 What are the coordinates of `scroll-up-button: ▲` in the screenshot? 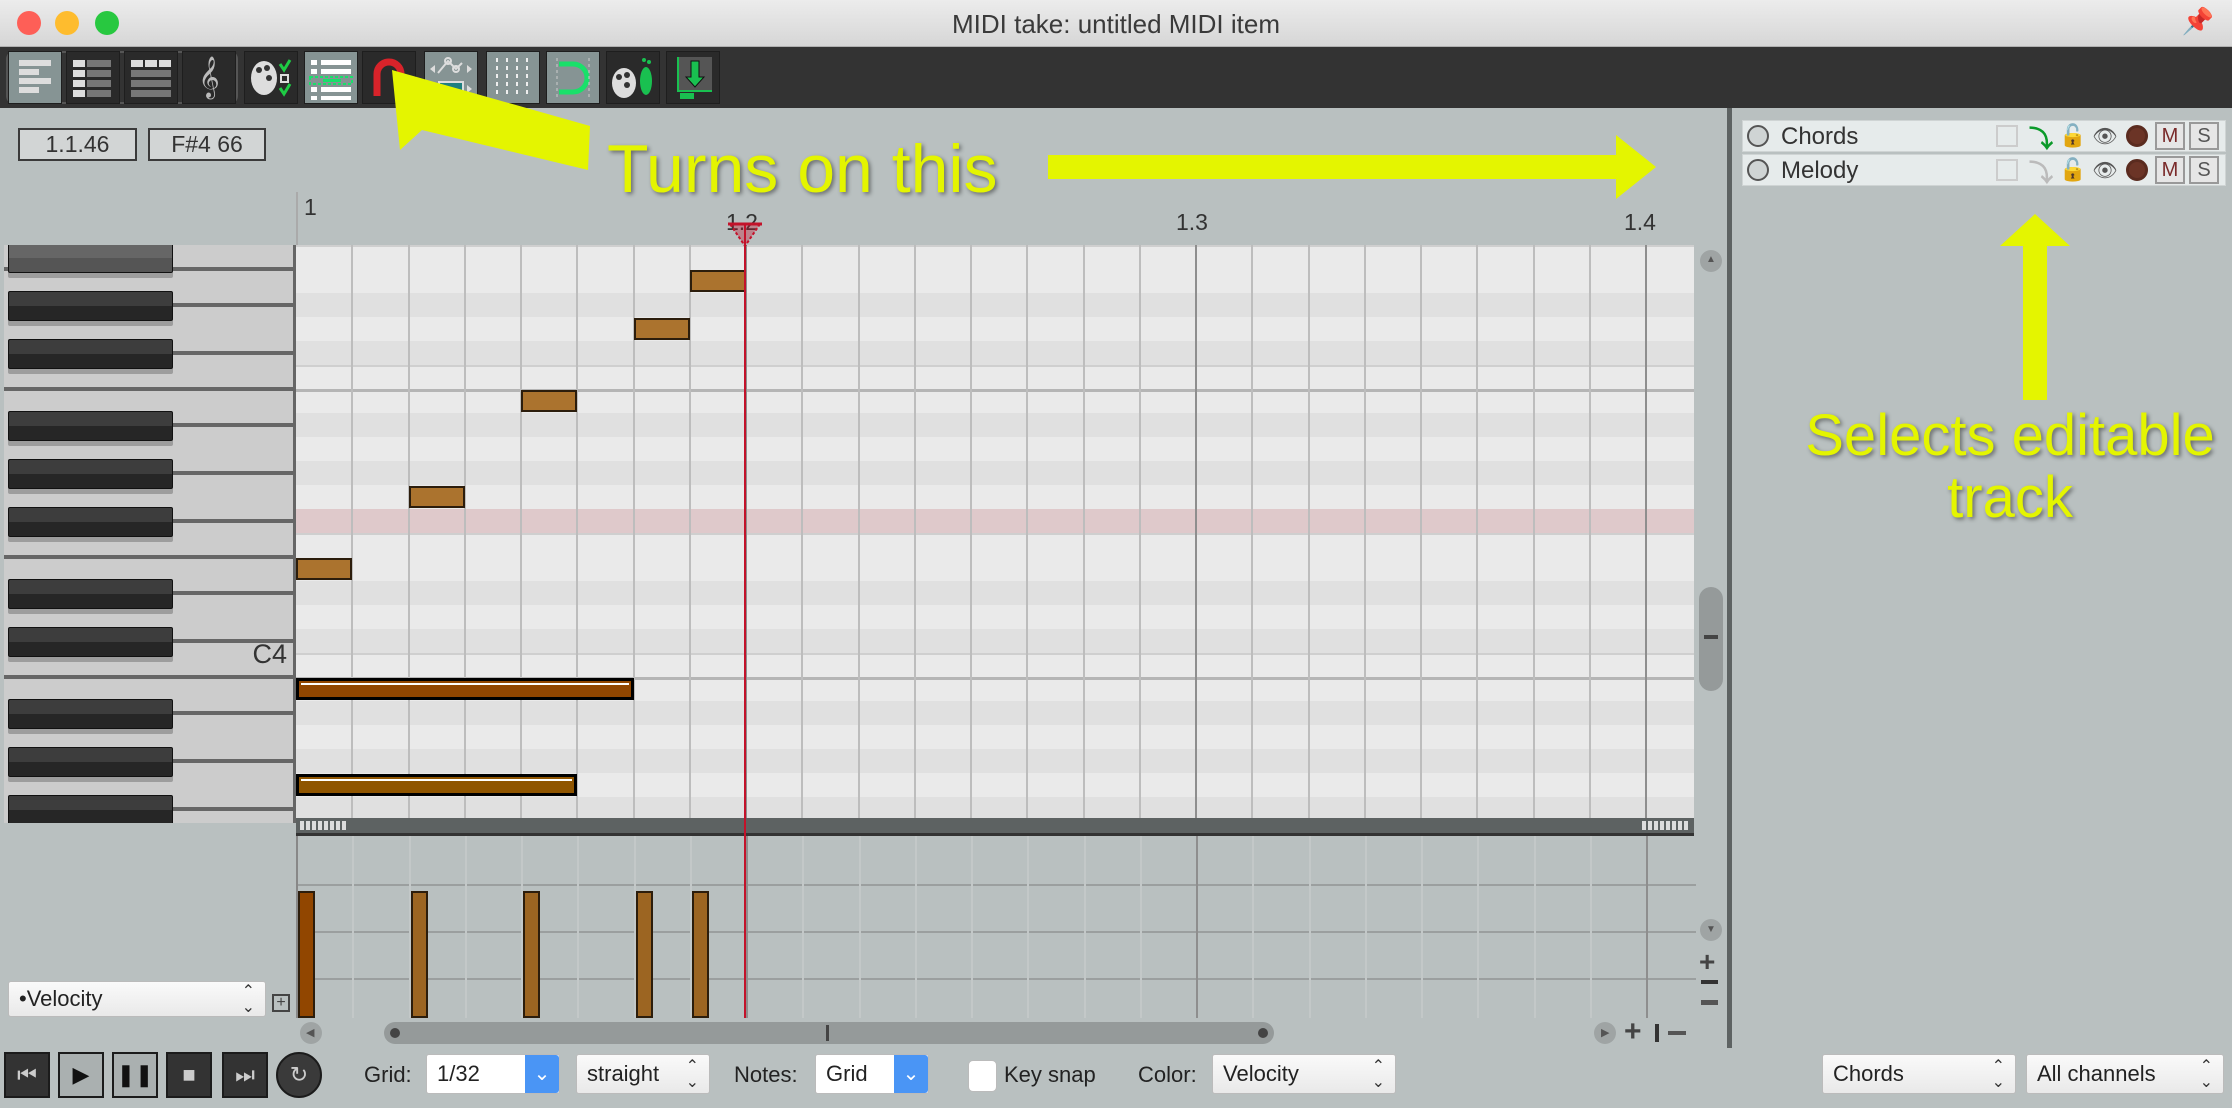 It's located at (1711, 261).